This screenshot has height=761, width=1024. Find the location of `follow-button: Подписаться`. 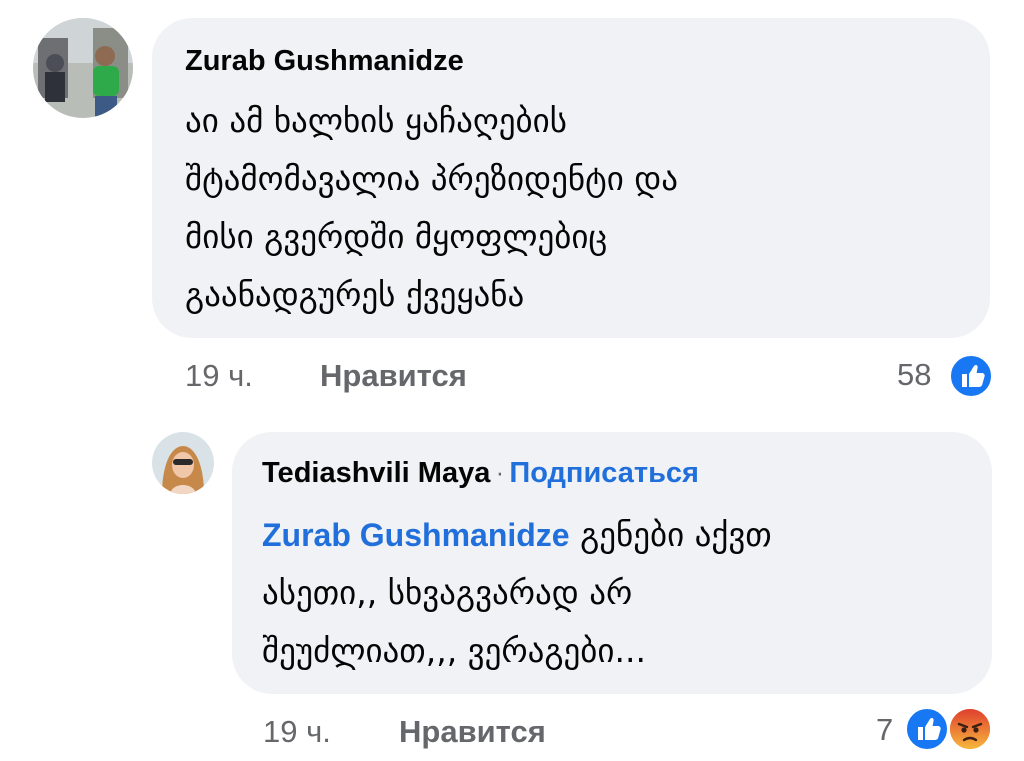

follow-button: Подписаться is located at coordinates (604, 473).